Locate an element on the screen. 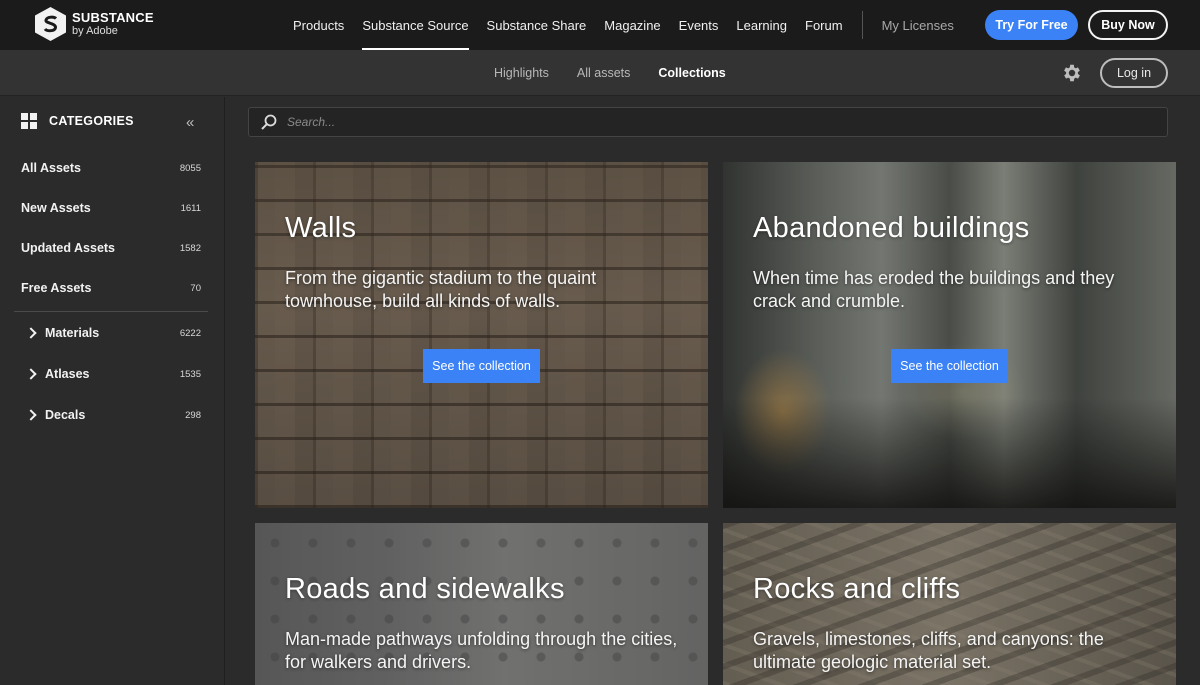 The image size is (1200, 685). sidebar-item-decals: Decals 298 is located at coordinates (113, 415).